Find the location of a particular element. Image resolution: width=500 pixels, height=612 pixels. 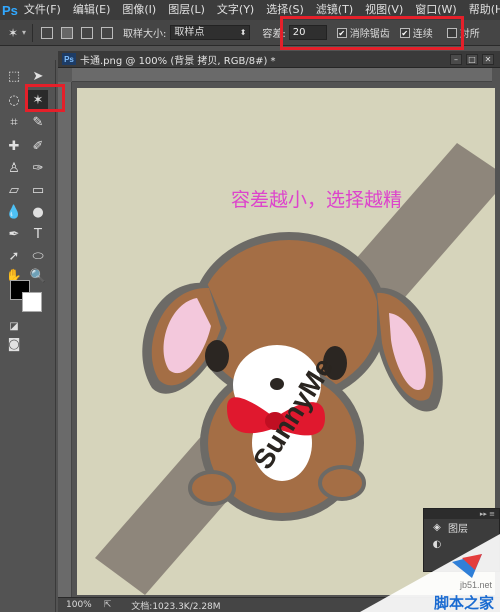

brush-tool-icon: ✐ is located at coordinates (38, 146).